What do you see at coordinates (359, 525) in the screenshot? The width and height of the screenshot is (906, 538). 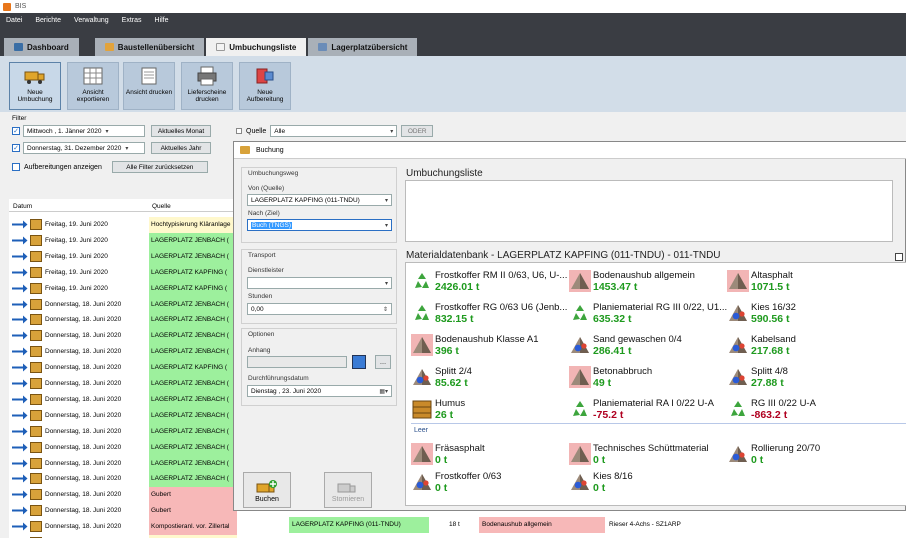 I see `last-row-ziel: LAGERPLATZ KAPFING (011-TNDU)` at bounding box center [359, 525].